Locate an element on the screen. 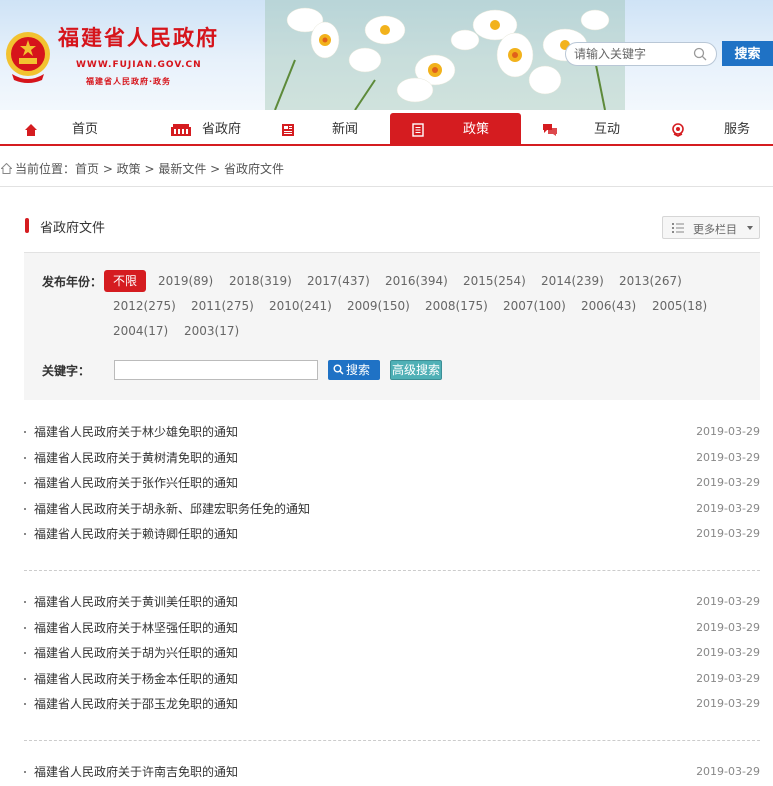  document-title: 福建省人民政府关于张作兴任职的通知 is located at coordinates (136, 483).